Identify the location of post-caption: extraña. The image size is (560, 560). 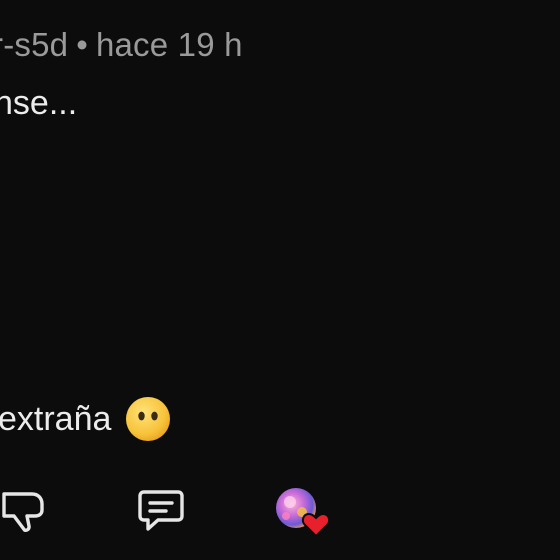
(85, 419).